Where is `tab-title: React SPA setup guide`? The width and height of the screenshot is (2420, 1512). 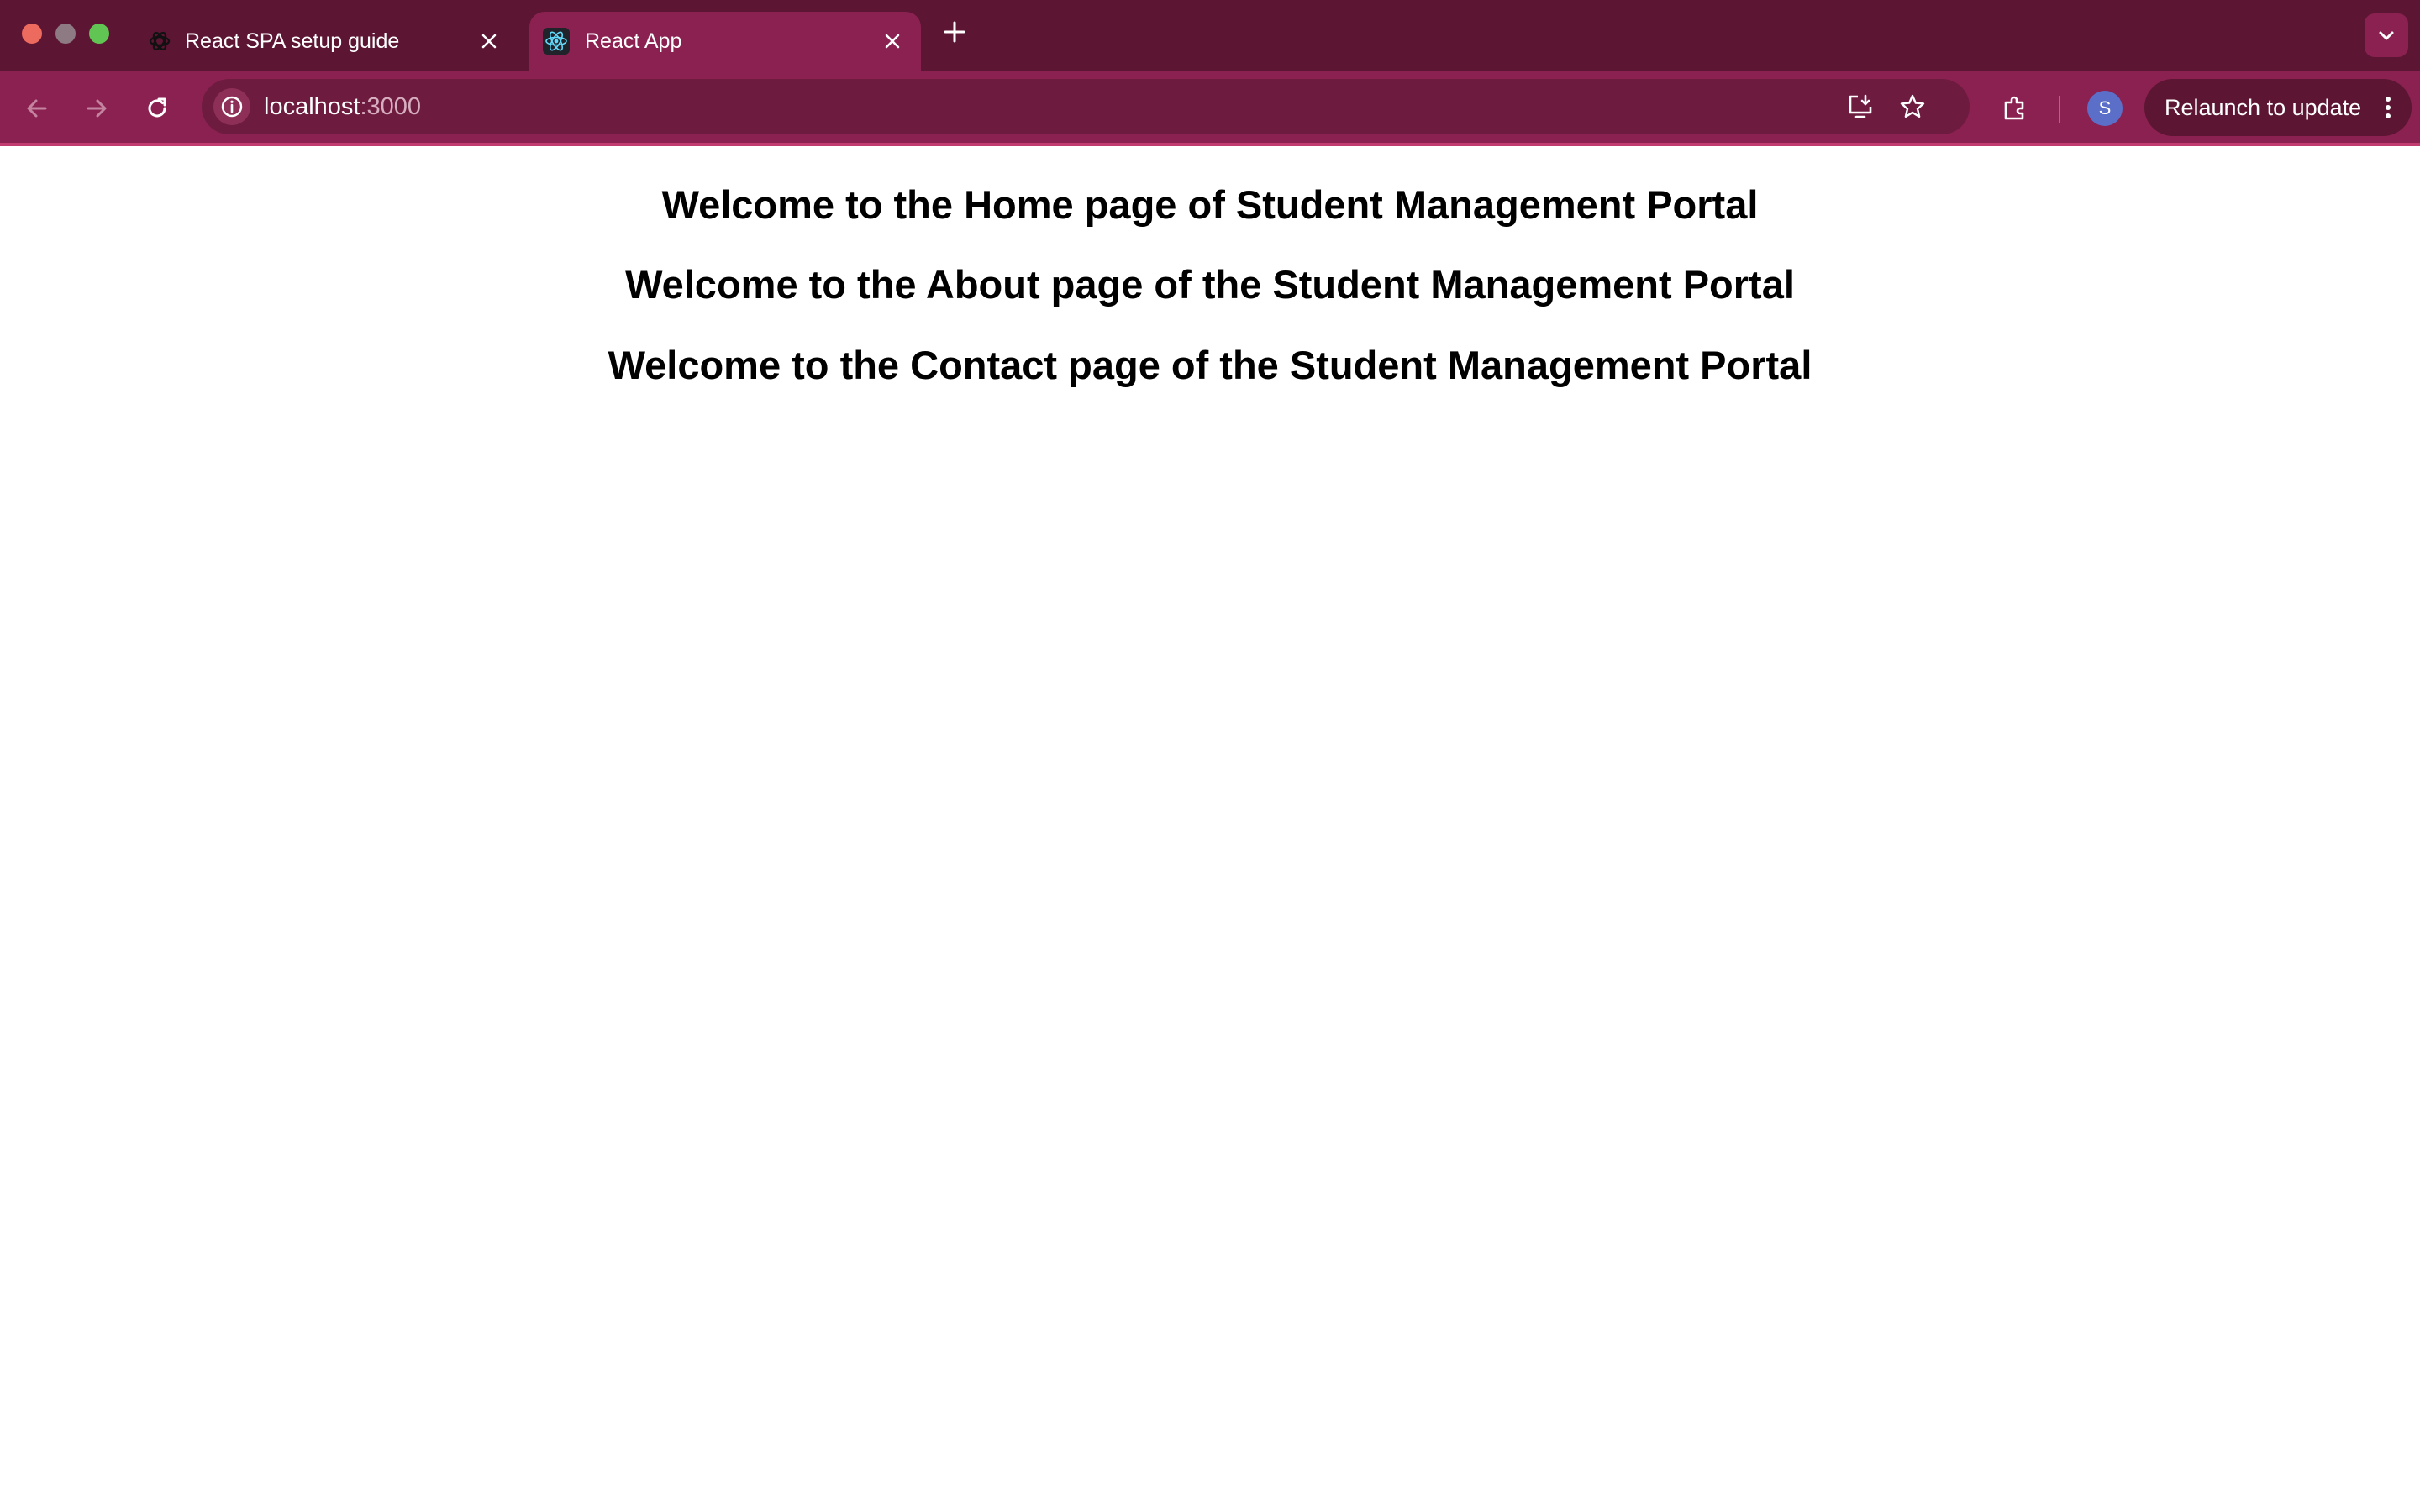
tab-title: React SPA setup guide is located at coordinates (292, 41).